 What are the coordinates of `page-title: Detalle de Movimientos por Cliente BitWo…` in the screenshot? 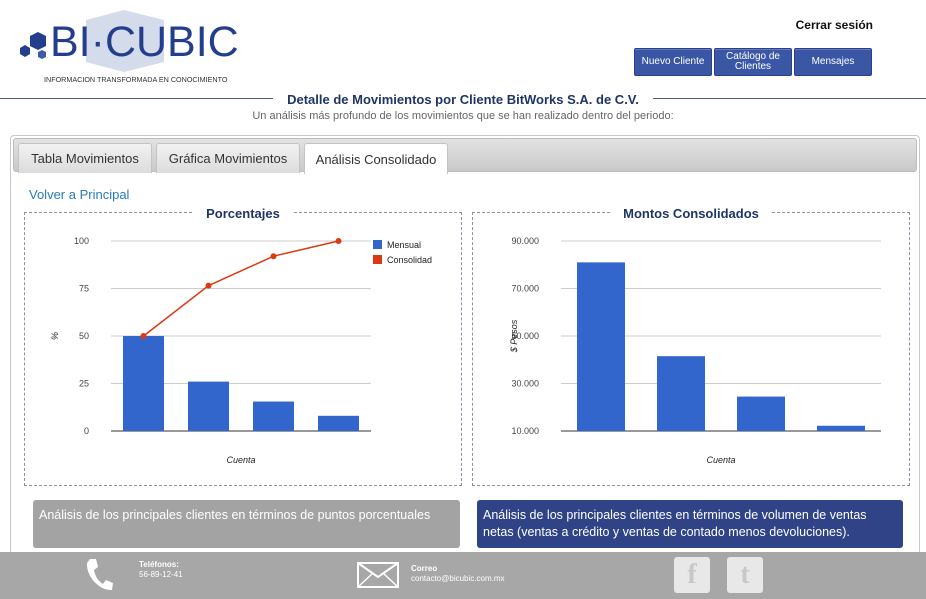 It's located at (463, 100).